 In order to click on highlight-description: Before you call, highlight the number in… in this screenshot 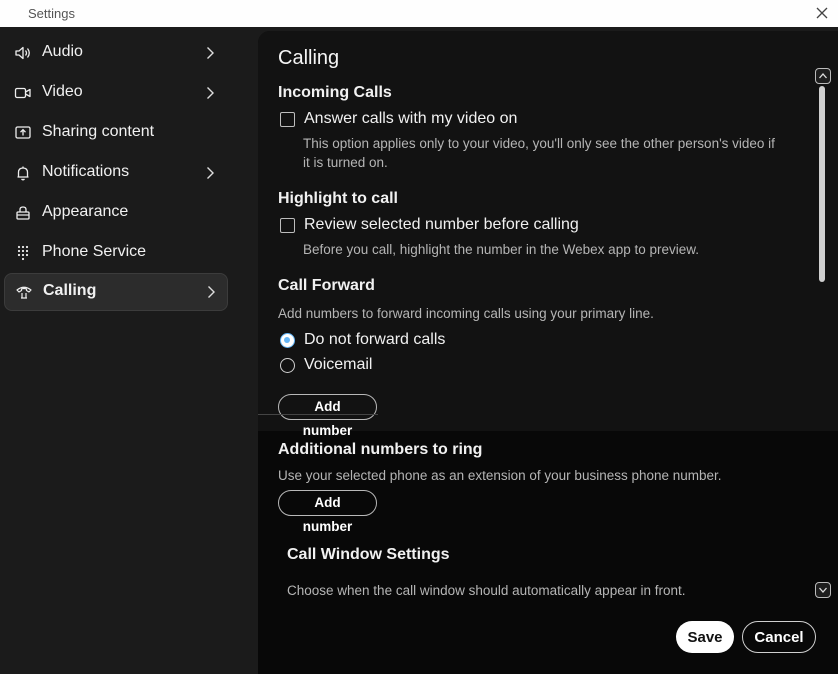, I will do `click(501, 249)`.